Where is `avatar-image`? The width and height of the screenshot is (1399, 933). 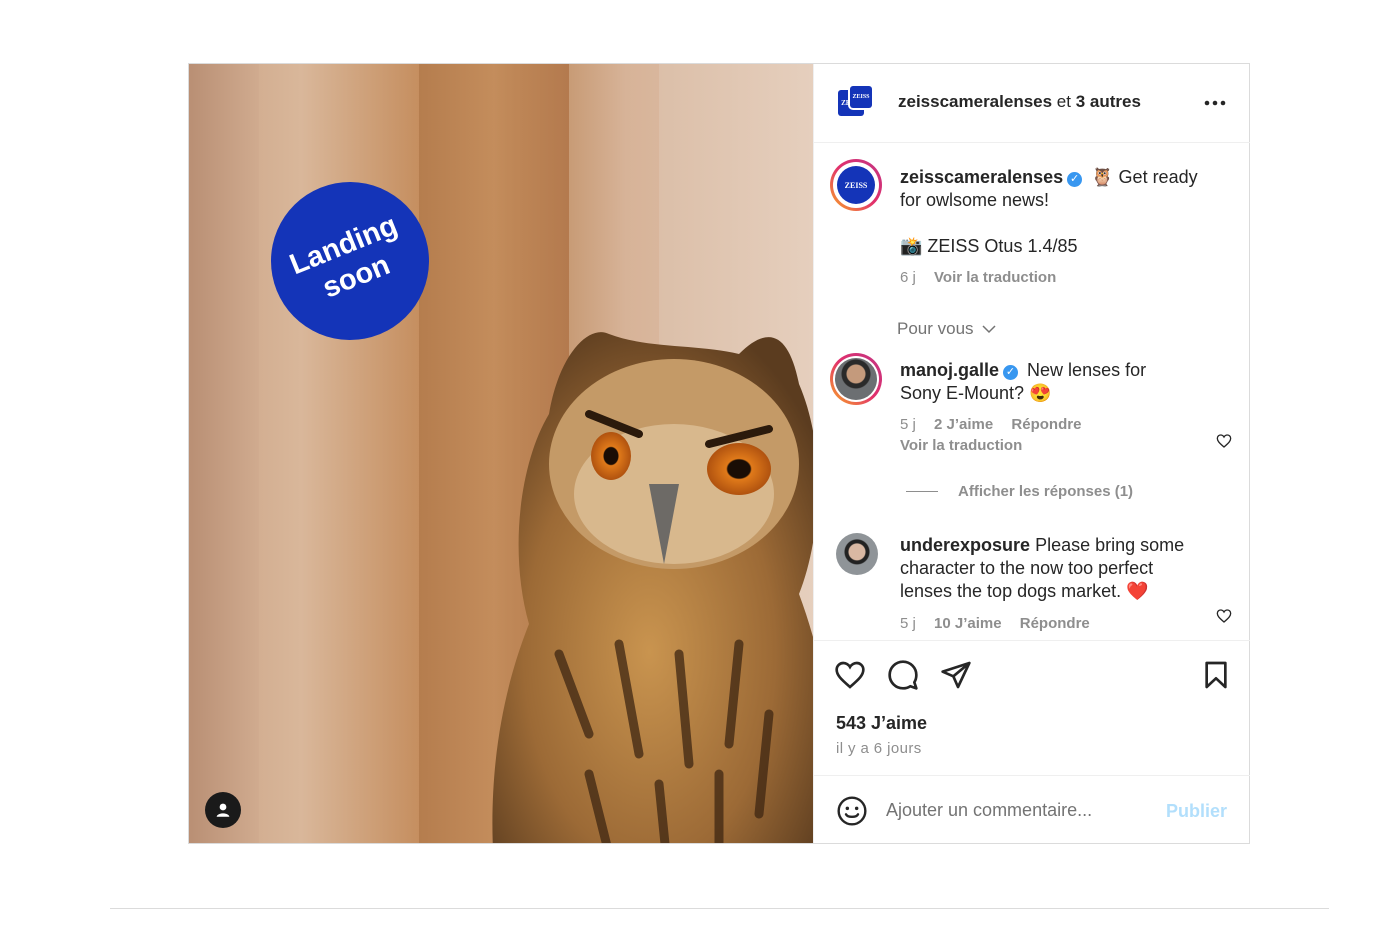 avatar-image is located at coordinates (856, 379).